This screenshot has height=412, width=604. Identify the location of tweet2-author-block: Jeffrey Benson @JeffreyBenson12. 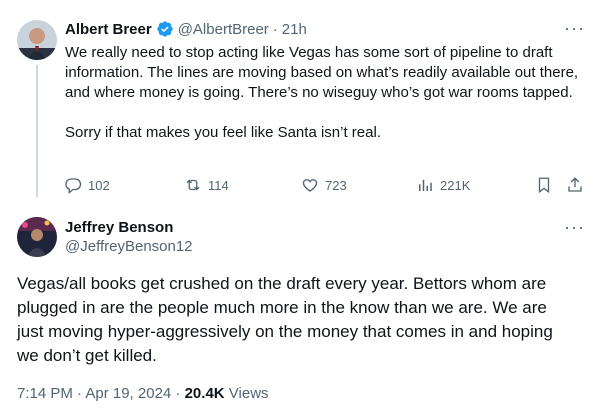
(129, 237).